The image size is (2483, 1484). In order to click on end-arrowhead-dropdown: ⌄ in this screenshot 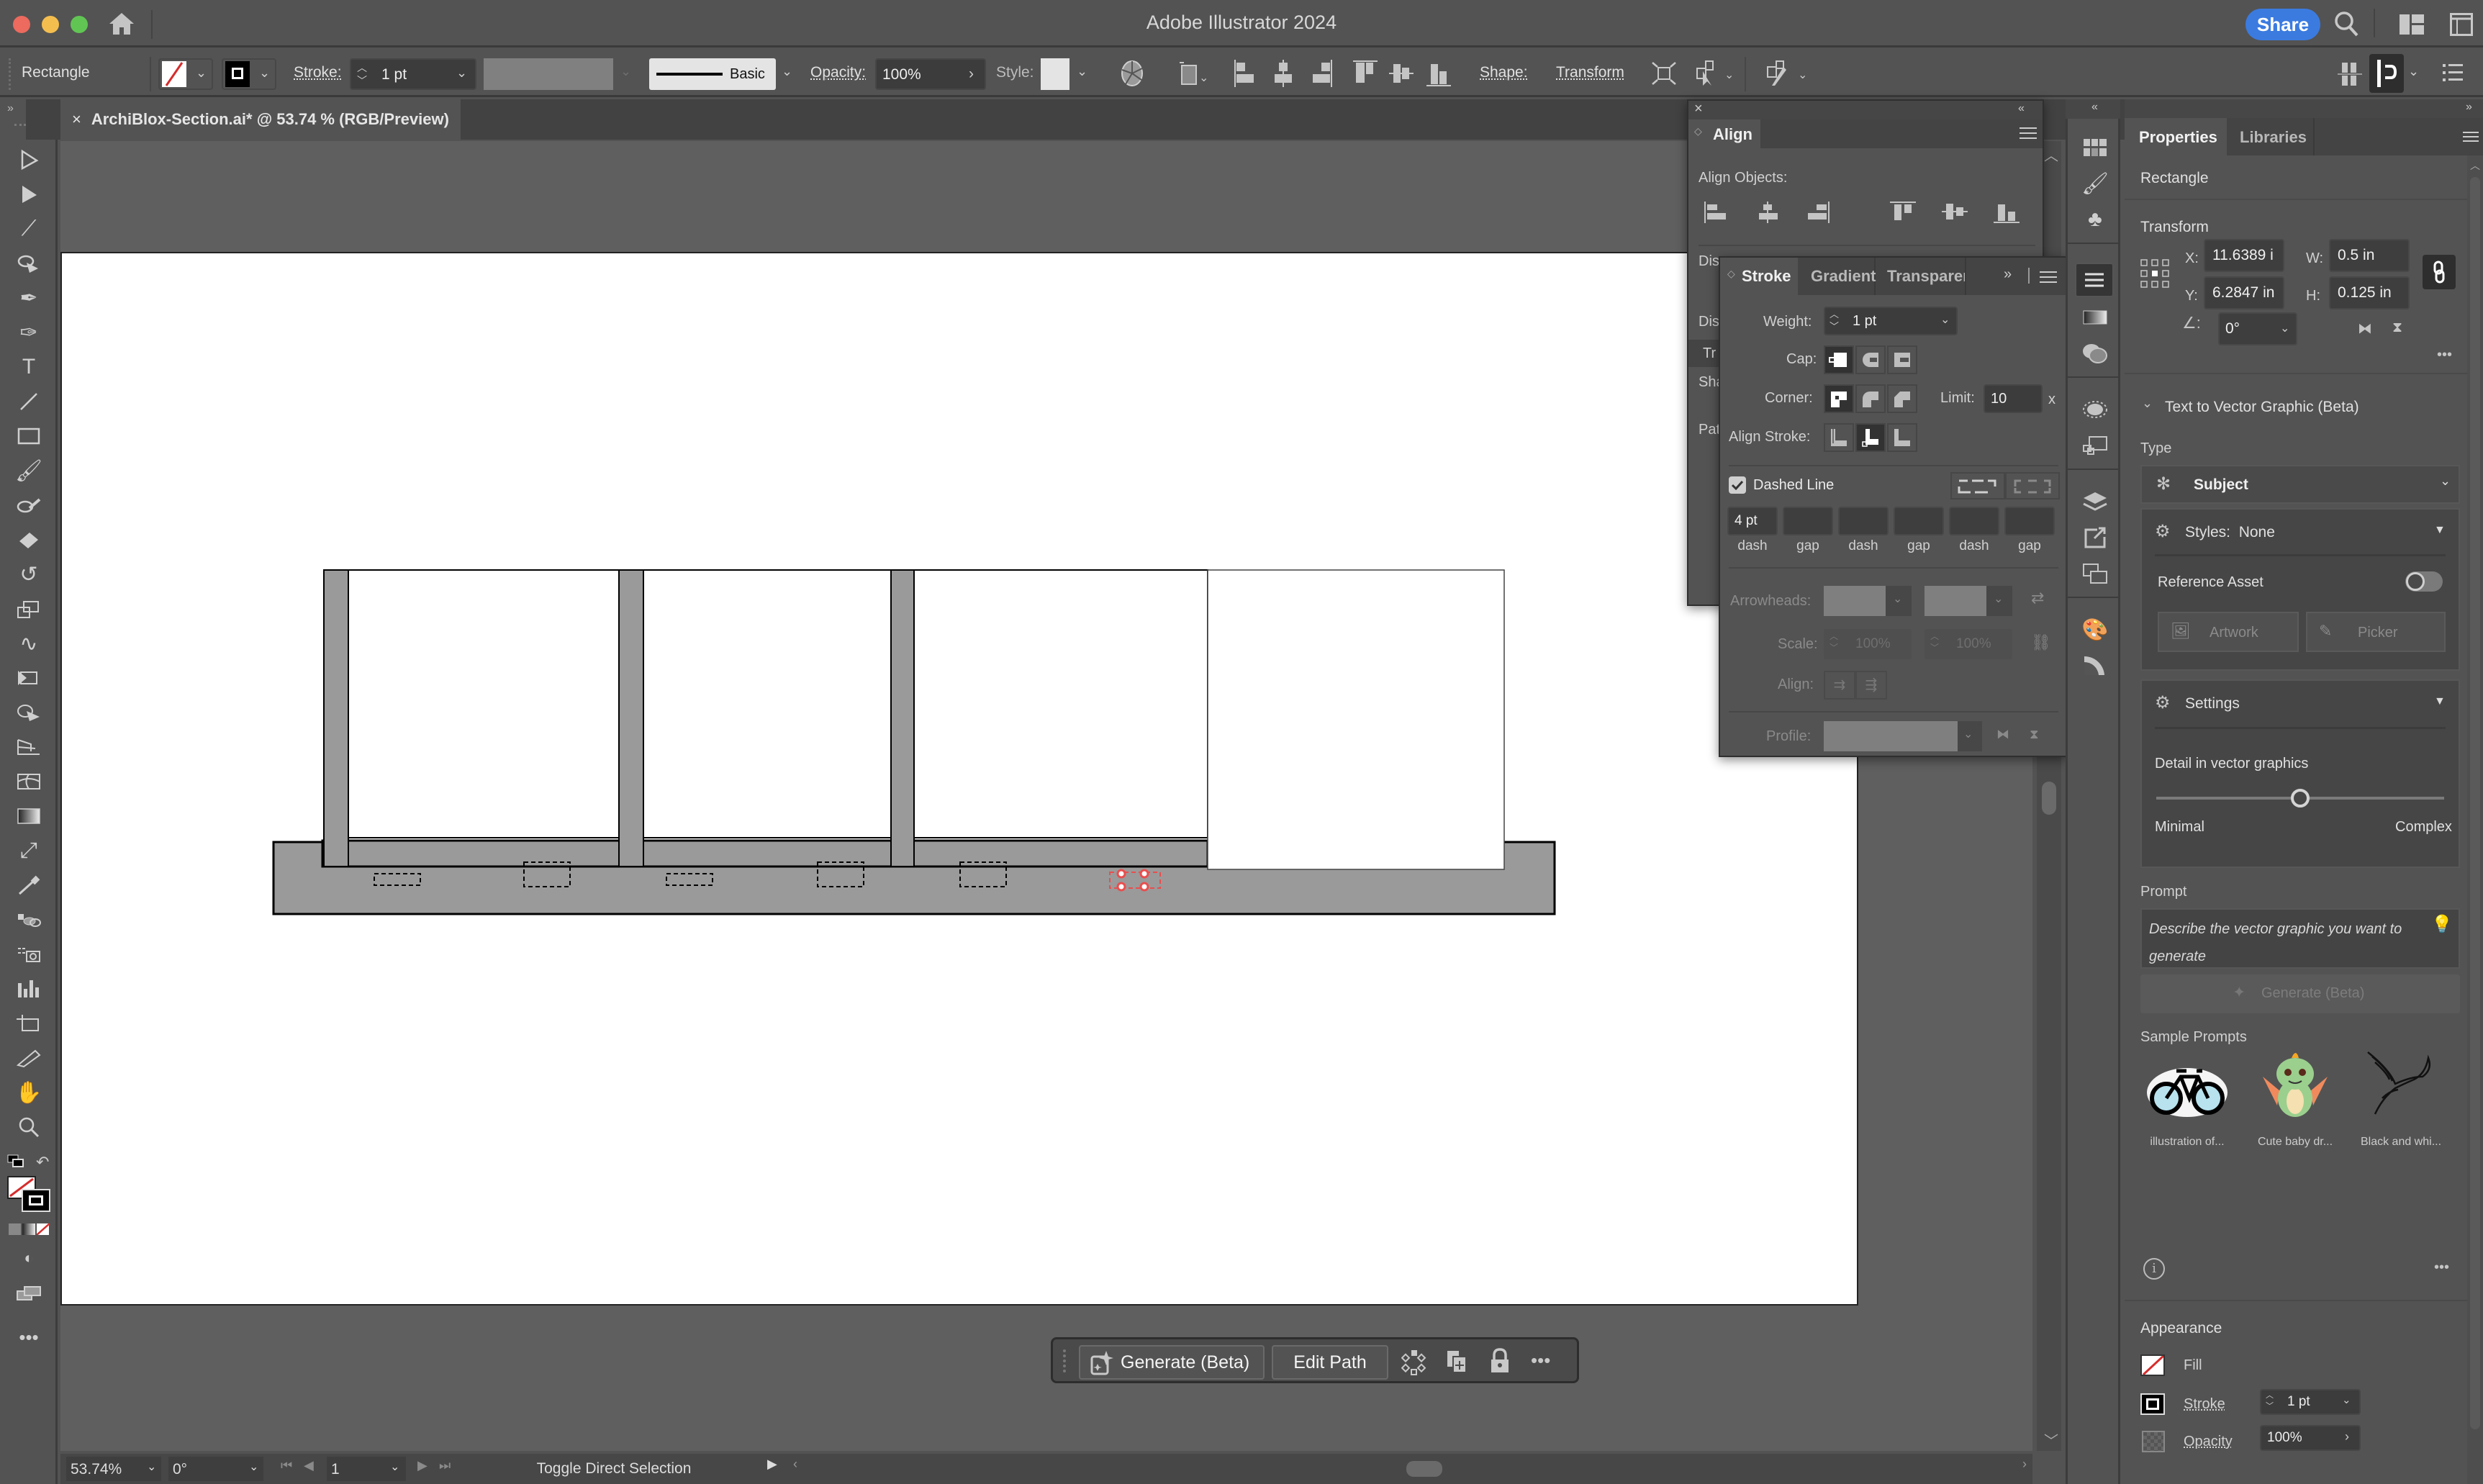, I will do `click(1969, 601)`.